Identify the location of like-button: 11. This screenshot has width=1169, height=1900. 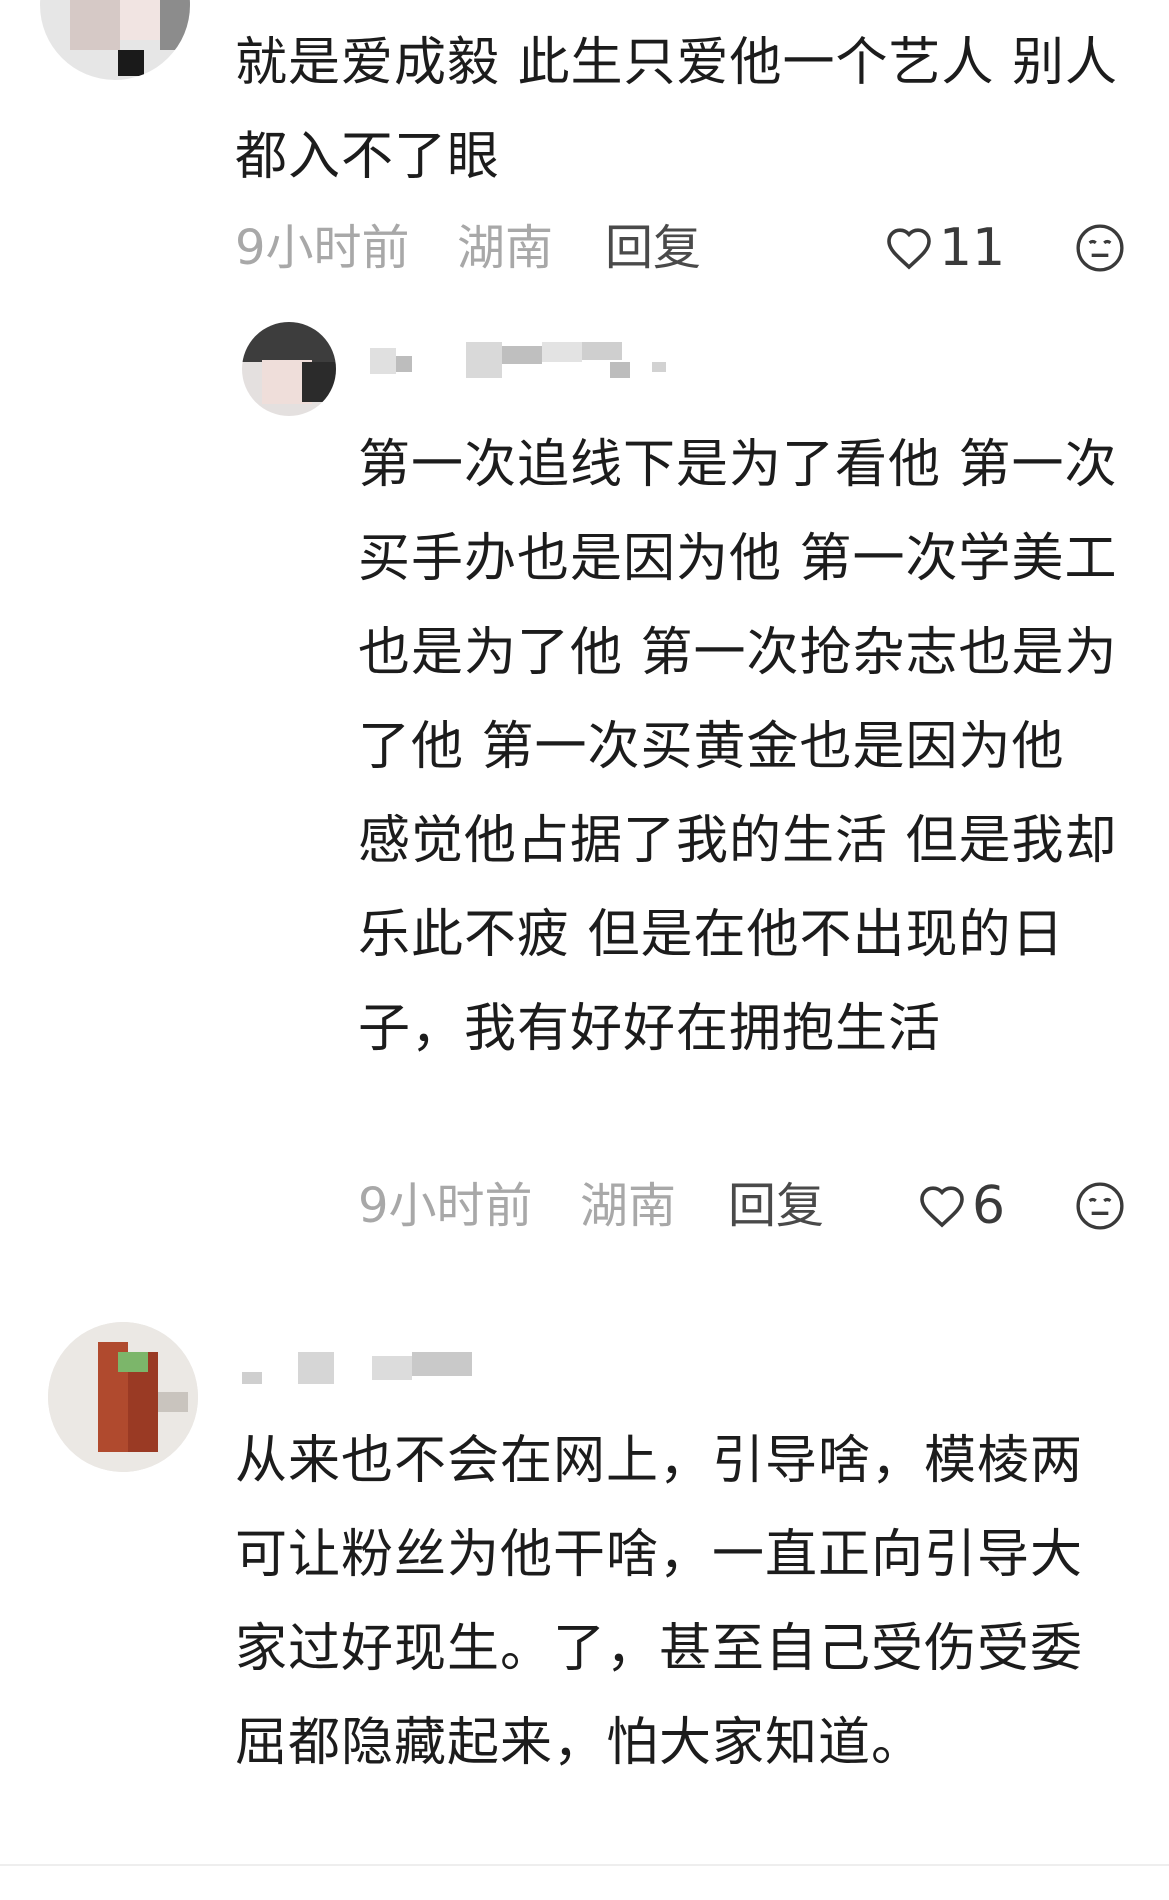
(945, 248).